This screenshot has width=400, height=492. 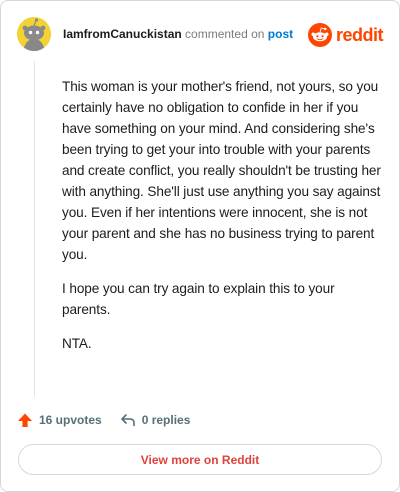 I want to click on thread-line, so click(x=34, y=229).